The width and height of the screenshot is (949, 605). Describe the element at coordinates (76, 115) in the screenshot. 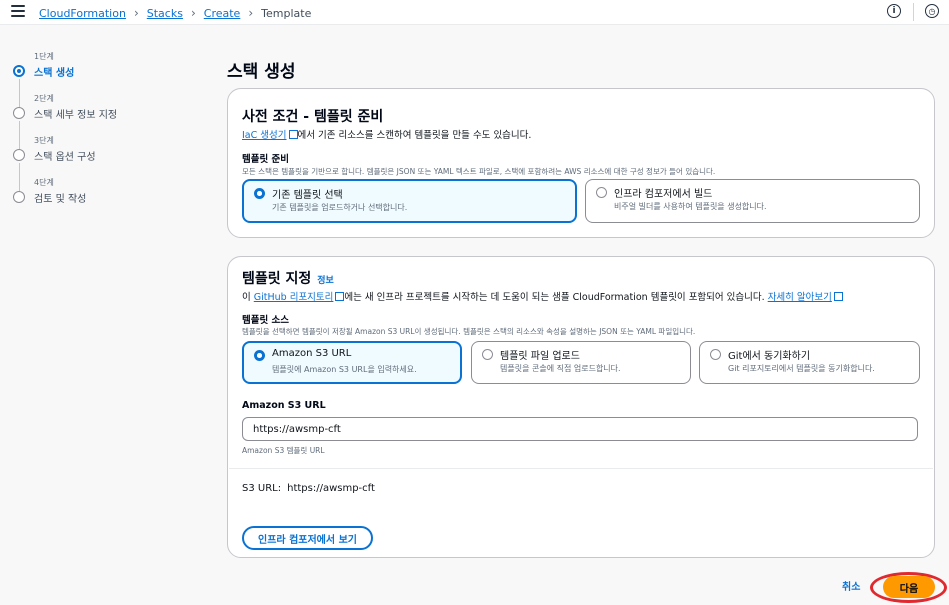

I see `step-label: 스택 세부 정보 지정` at that location.